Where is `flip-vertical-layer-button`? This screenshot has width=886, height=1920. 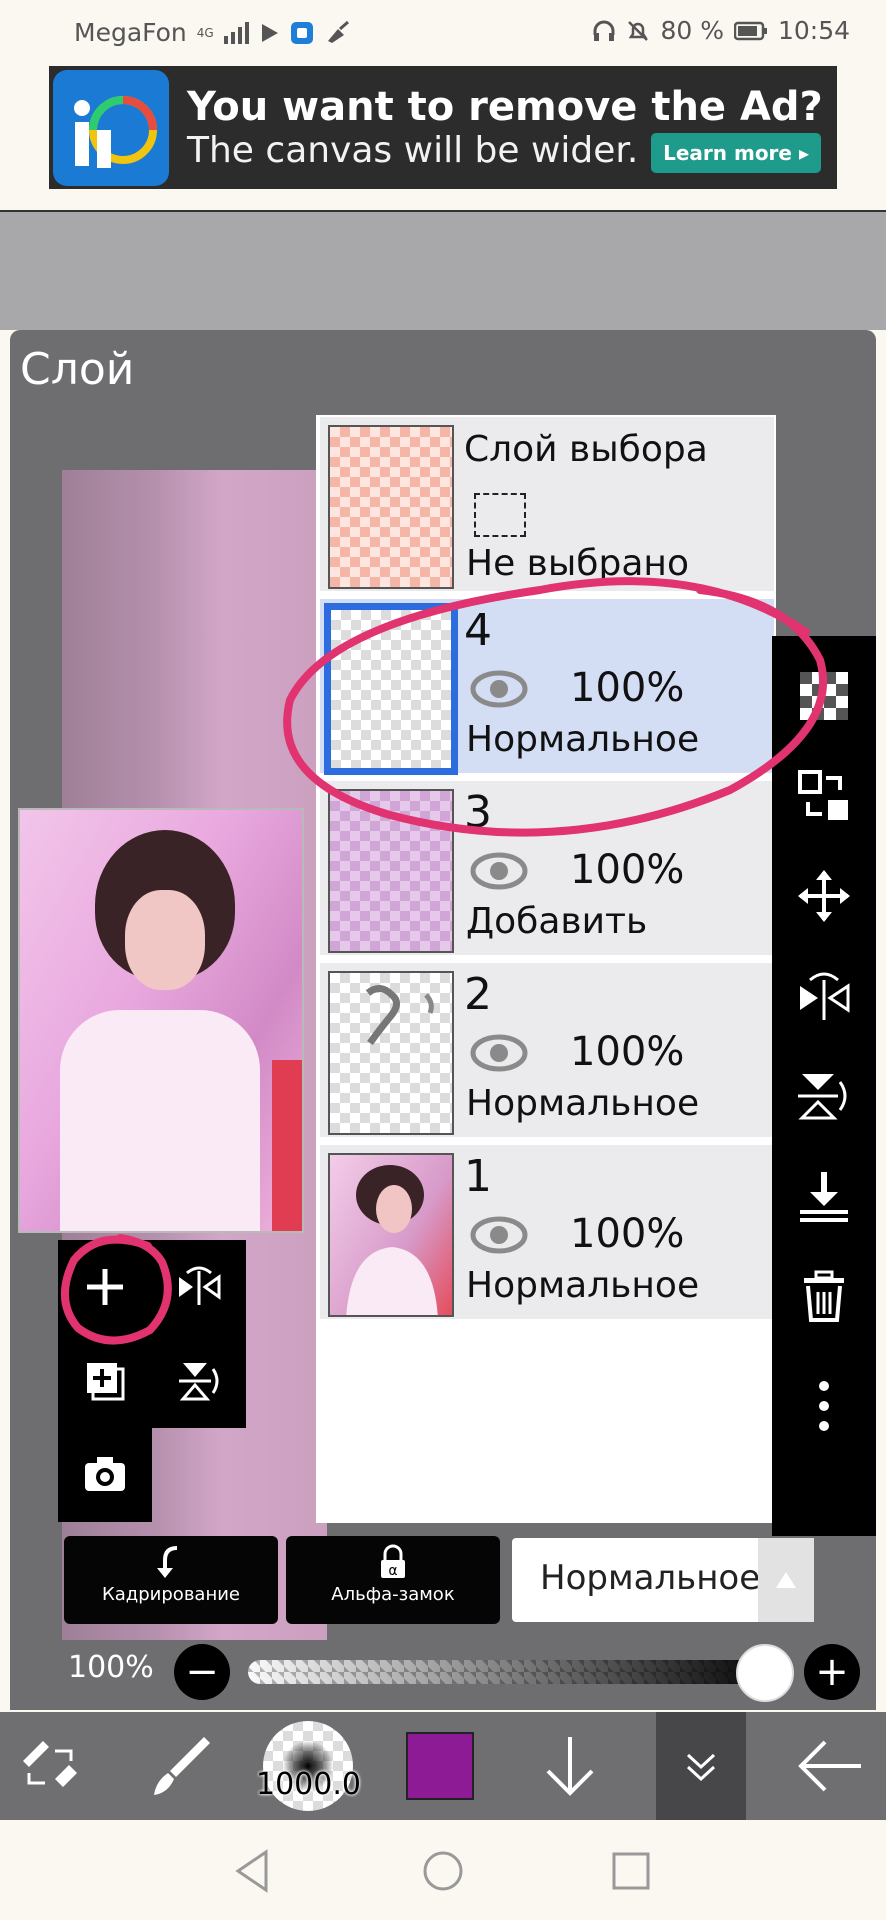
flip-vertical-layer-button is located at coordinates (824, 1096).